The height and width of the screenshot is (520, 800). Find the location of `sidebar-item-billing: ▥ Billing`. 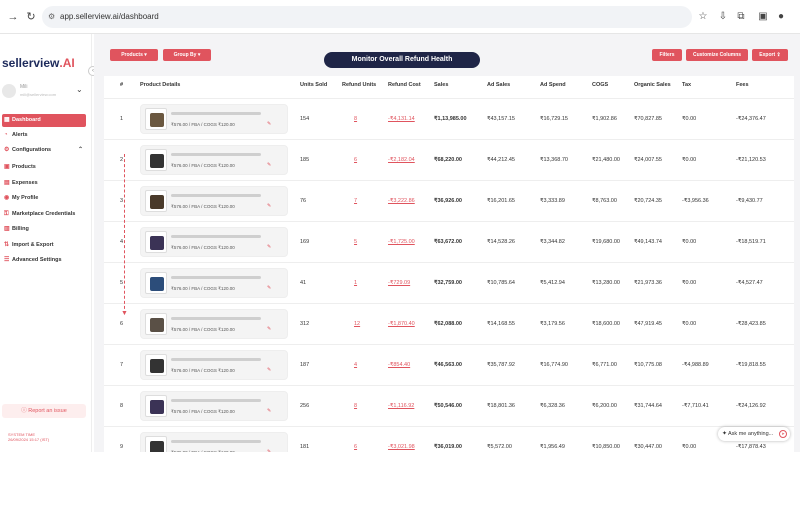

sidebar-item-billing: ▥ Billing is located at coordinates (44, 229).